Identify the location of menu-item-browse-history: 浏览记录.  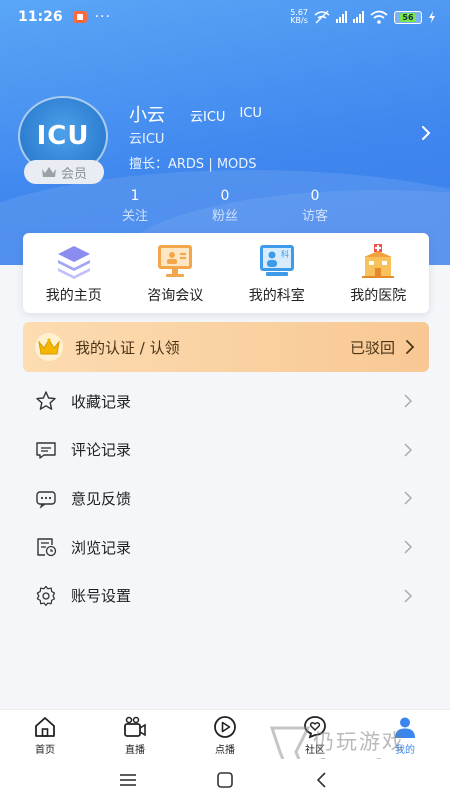
(225, 547).